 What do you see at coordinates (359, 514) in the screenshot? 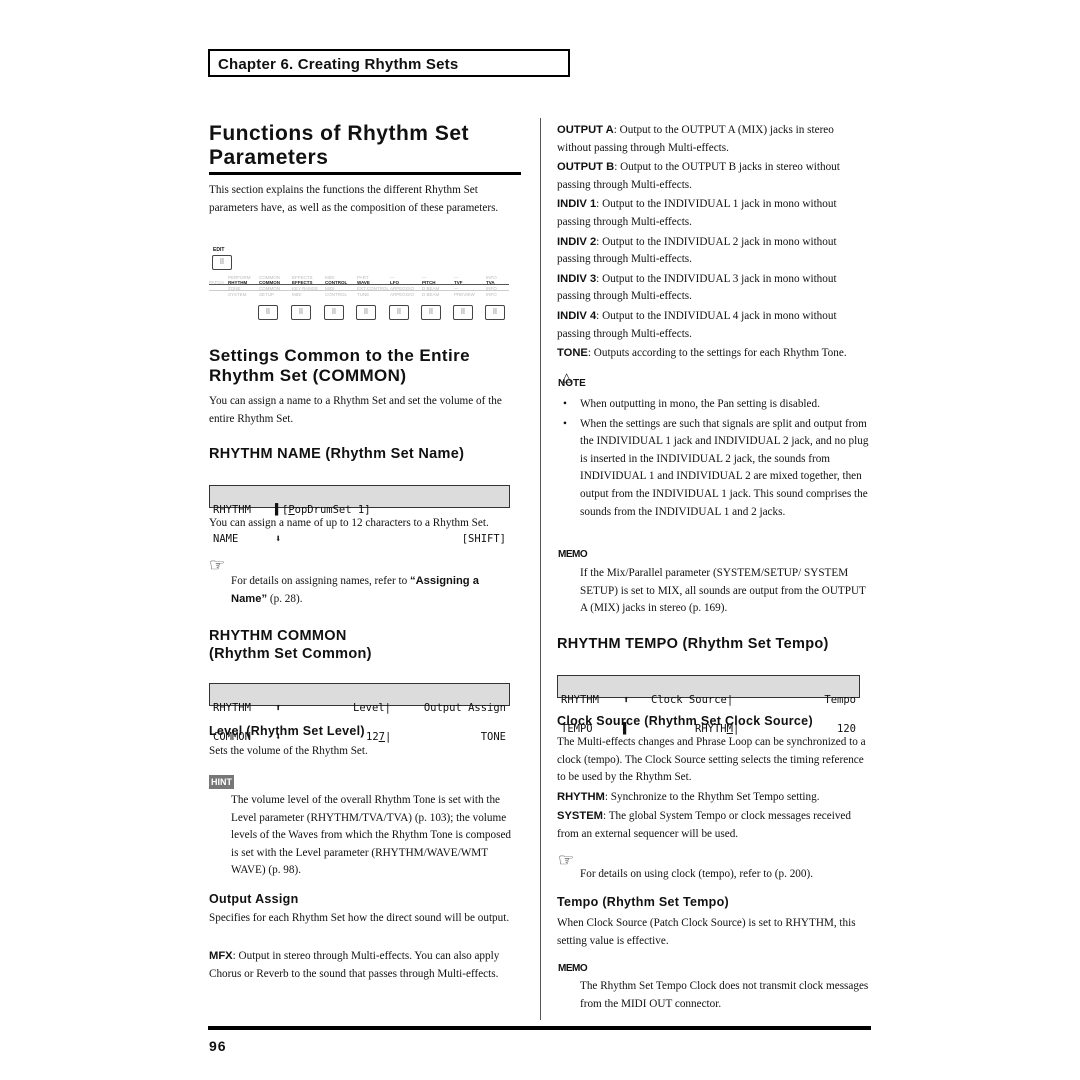
I see `lcd-display-name: RHYTHM ▌ [PopDrumSet 1] NAME ⬇ [SHIFT]` at bounding box center [359, 514].